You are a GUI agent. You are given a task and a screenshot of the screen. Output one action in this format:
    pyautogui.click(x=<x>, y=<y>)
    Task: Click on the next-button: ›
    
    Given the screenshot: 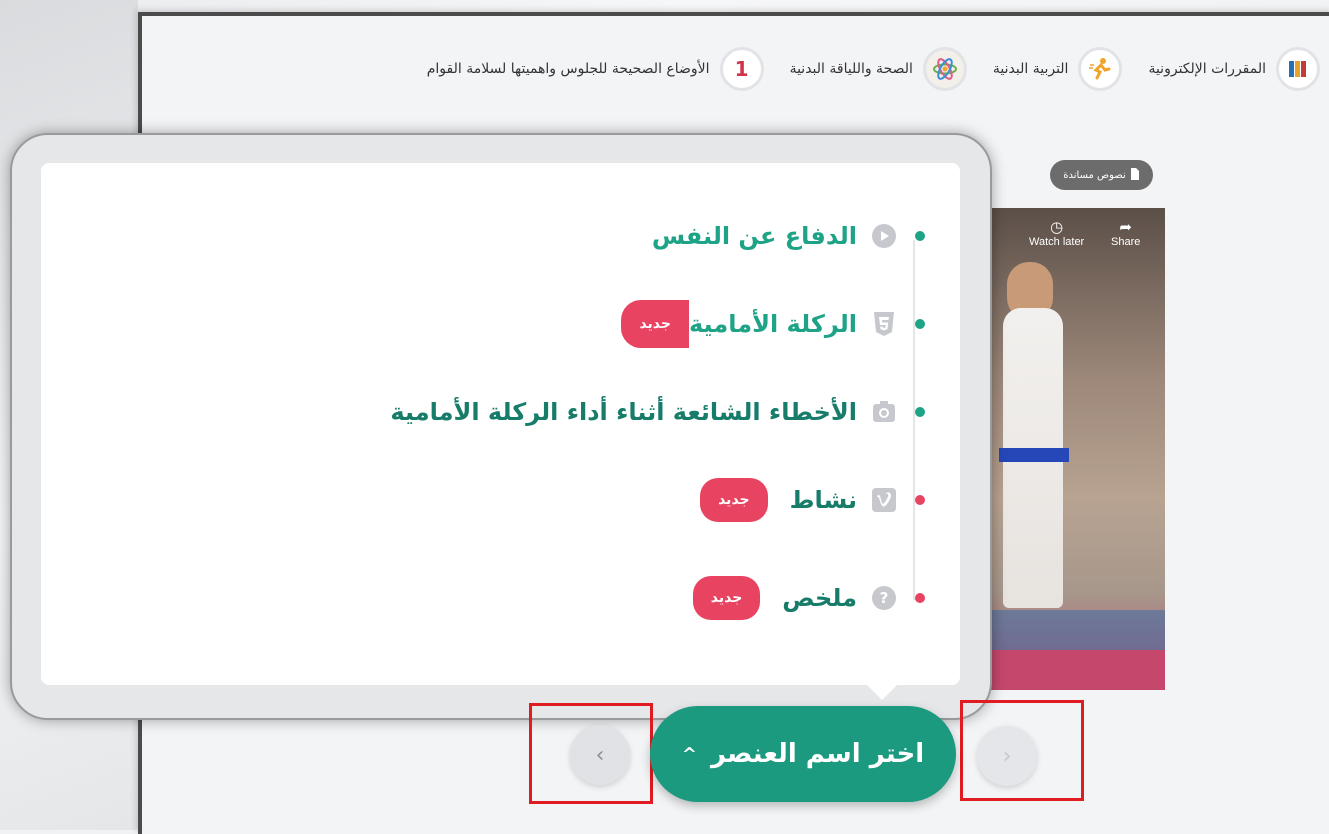 What is the action you would take?
    pyautogui.click(x=1007, y=756)
    